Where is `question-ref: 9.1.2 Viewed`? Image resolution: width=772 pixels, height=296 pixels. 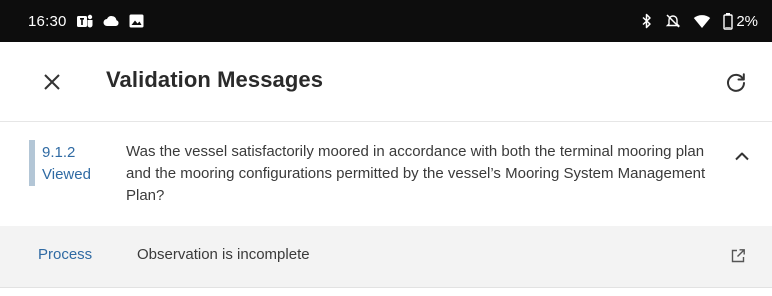 question-ref: 9.1.2 Viewed is located at coordinates (66, 164).